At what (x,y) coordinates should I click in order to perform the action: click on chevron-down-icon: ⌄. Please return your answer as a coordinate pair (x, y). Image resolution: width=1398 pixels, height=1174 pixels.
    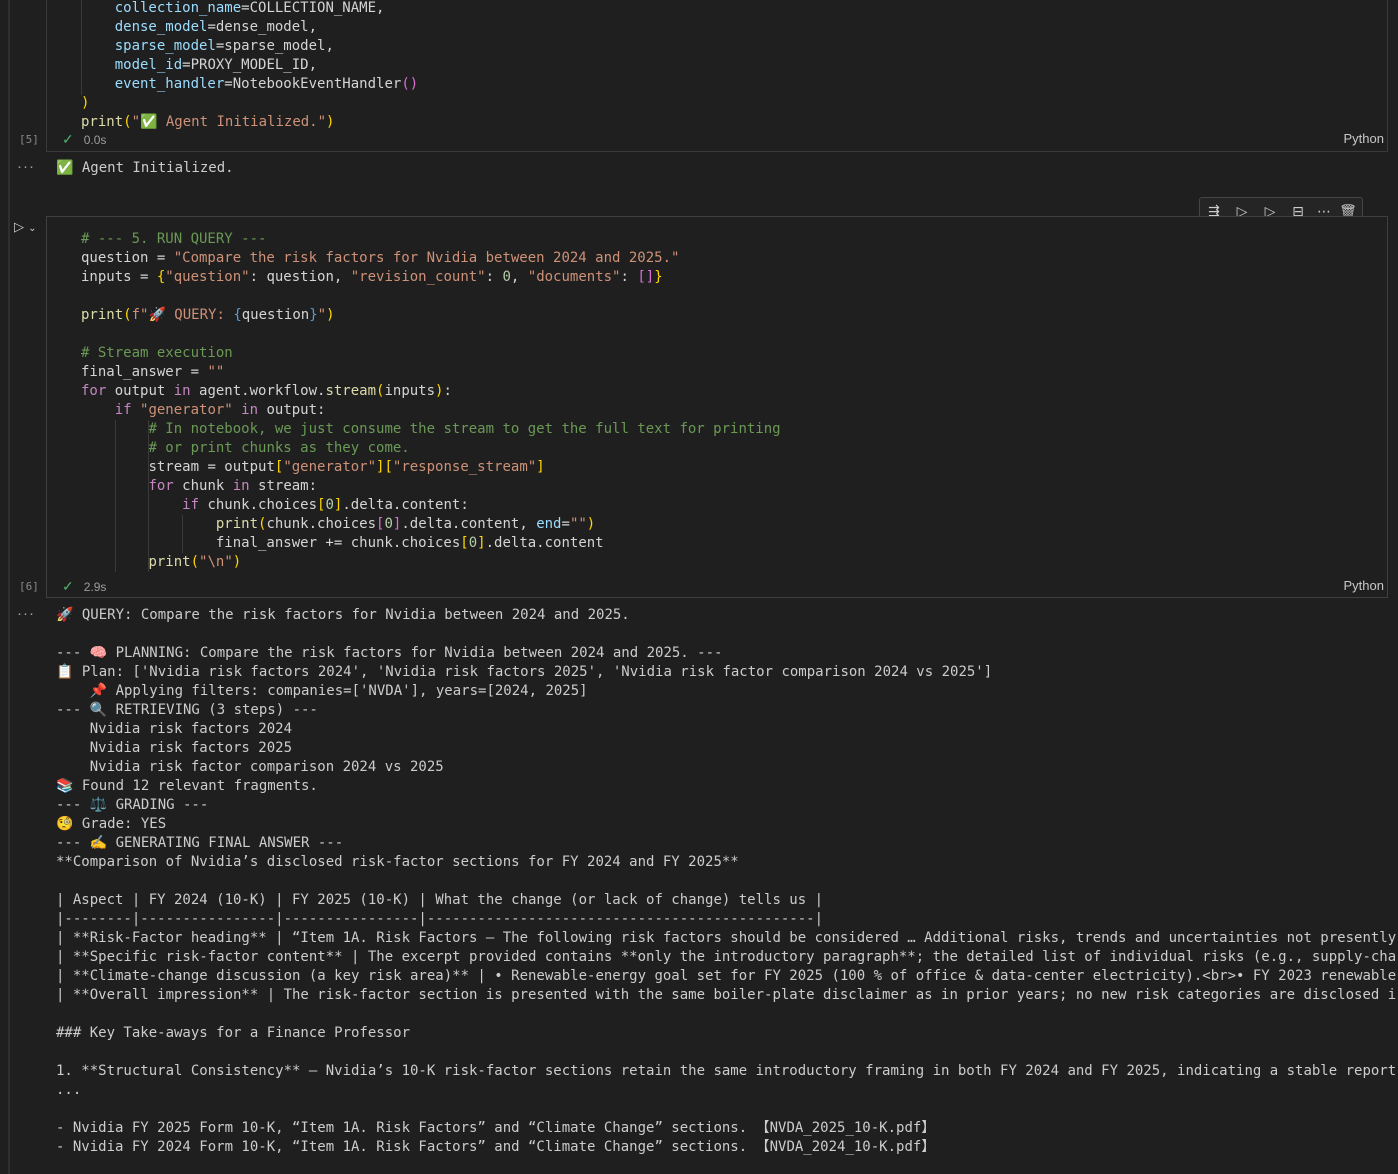
    Looking at the image, I should click on (32, 228).